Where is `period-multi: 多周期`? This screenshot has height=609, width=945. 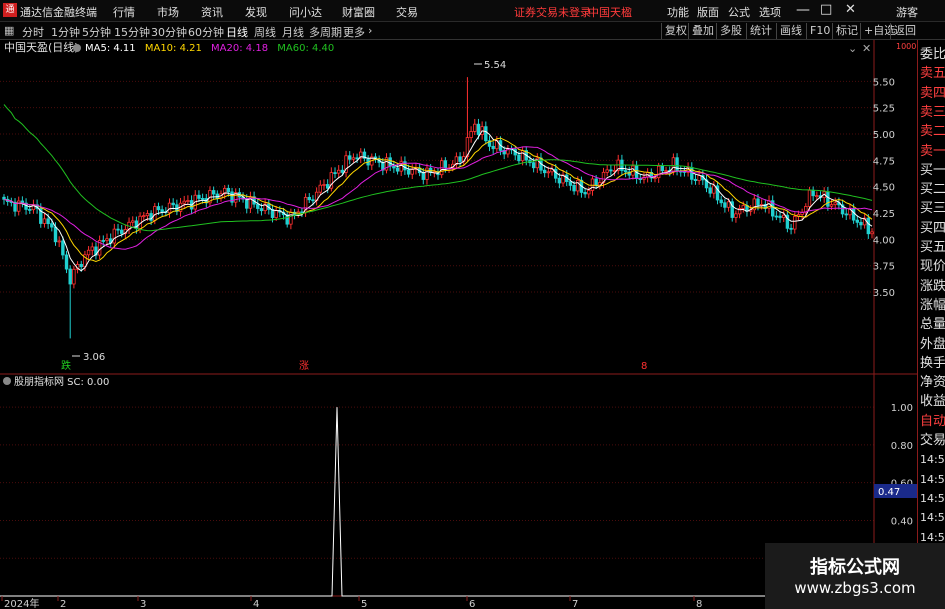
period-multi: 多周期 is located at coordinates (325, 32).